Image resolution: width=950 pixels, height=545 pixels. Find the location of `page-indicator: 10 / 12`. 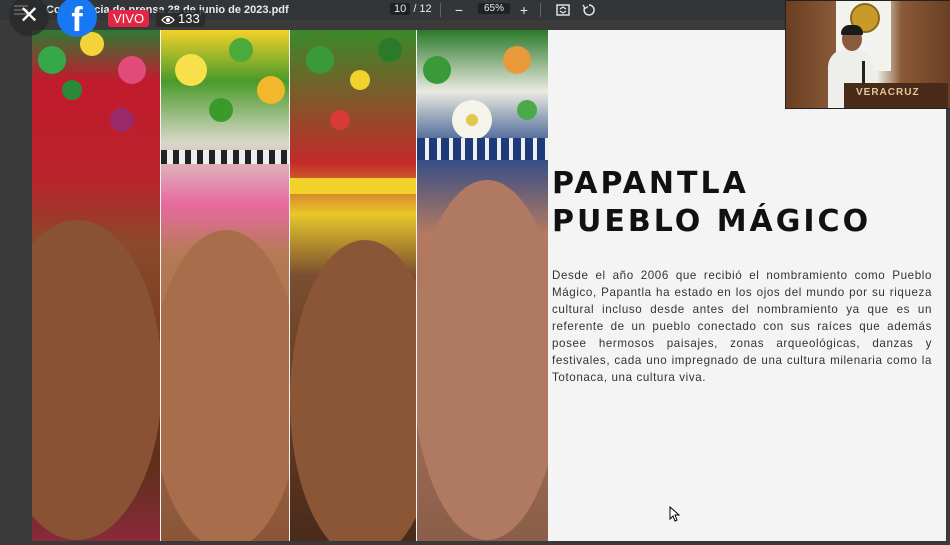

page-indicator: 10 / 12 is located at coordinates (411, 9).